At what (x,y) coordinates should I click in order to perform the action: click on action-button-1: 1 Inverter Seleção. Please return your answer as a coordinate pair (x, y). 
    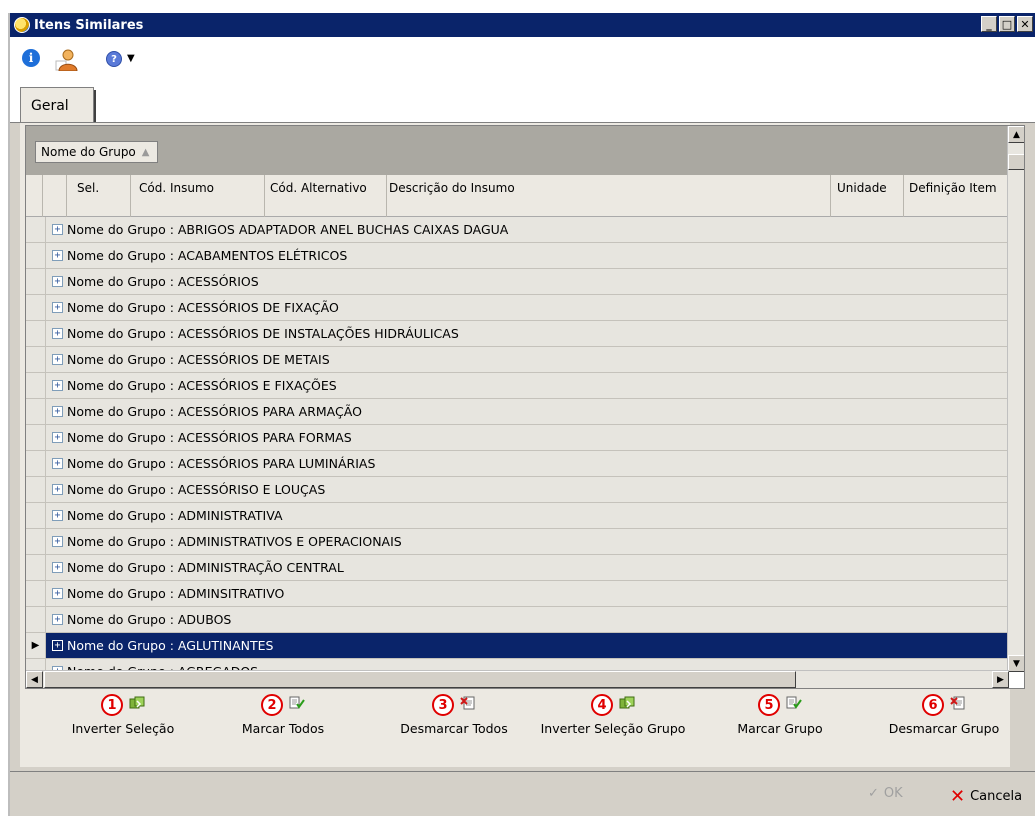
    Looking at the image, I should click on (123, 727).